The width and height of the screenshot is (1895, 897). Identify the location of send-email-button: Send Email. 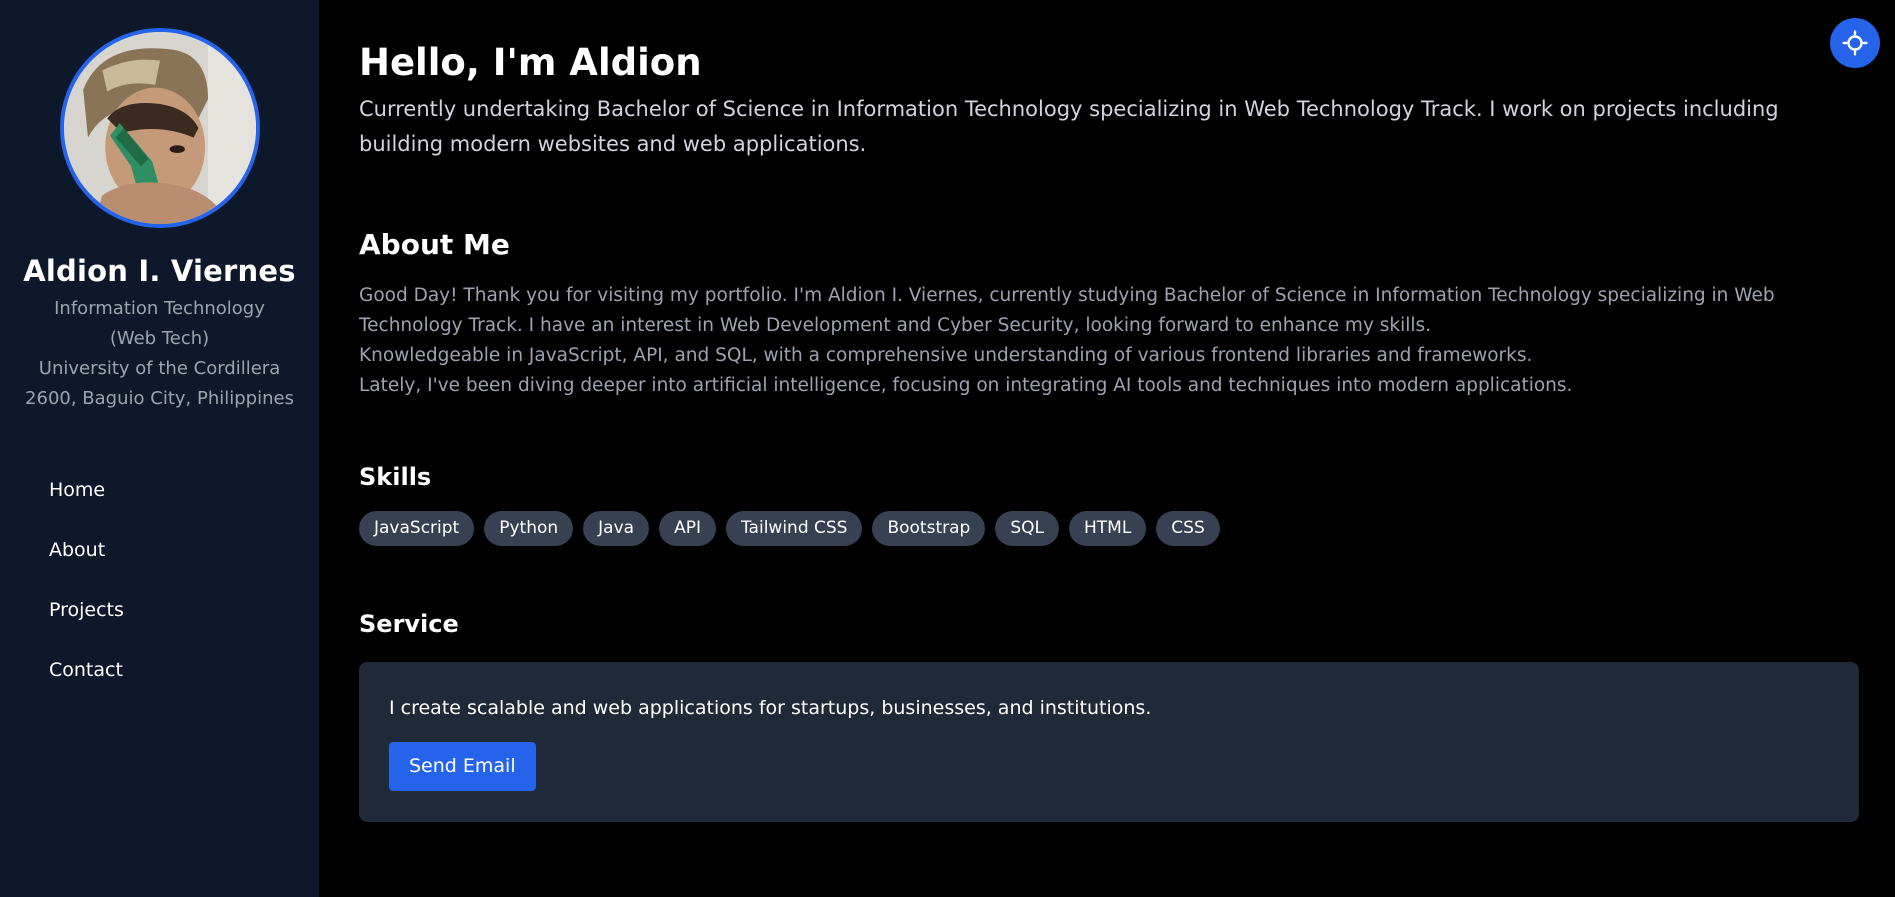
(462, 766).